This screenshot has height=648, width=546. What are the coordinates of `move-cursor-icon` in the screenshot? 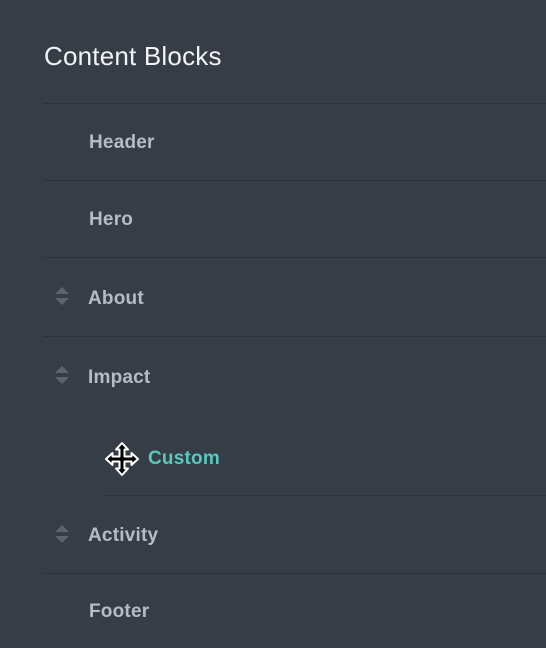 It's located at (122, 459).